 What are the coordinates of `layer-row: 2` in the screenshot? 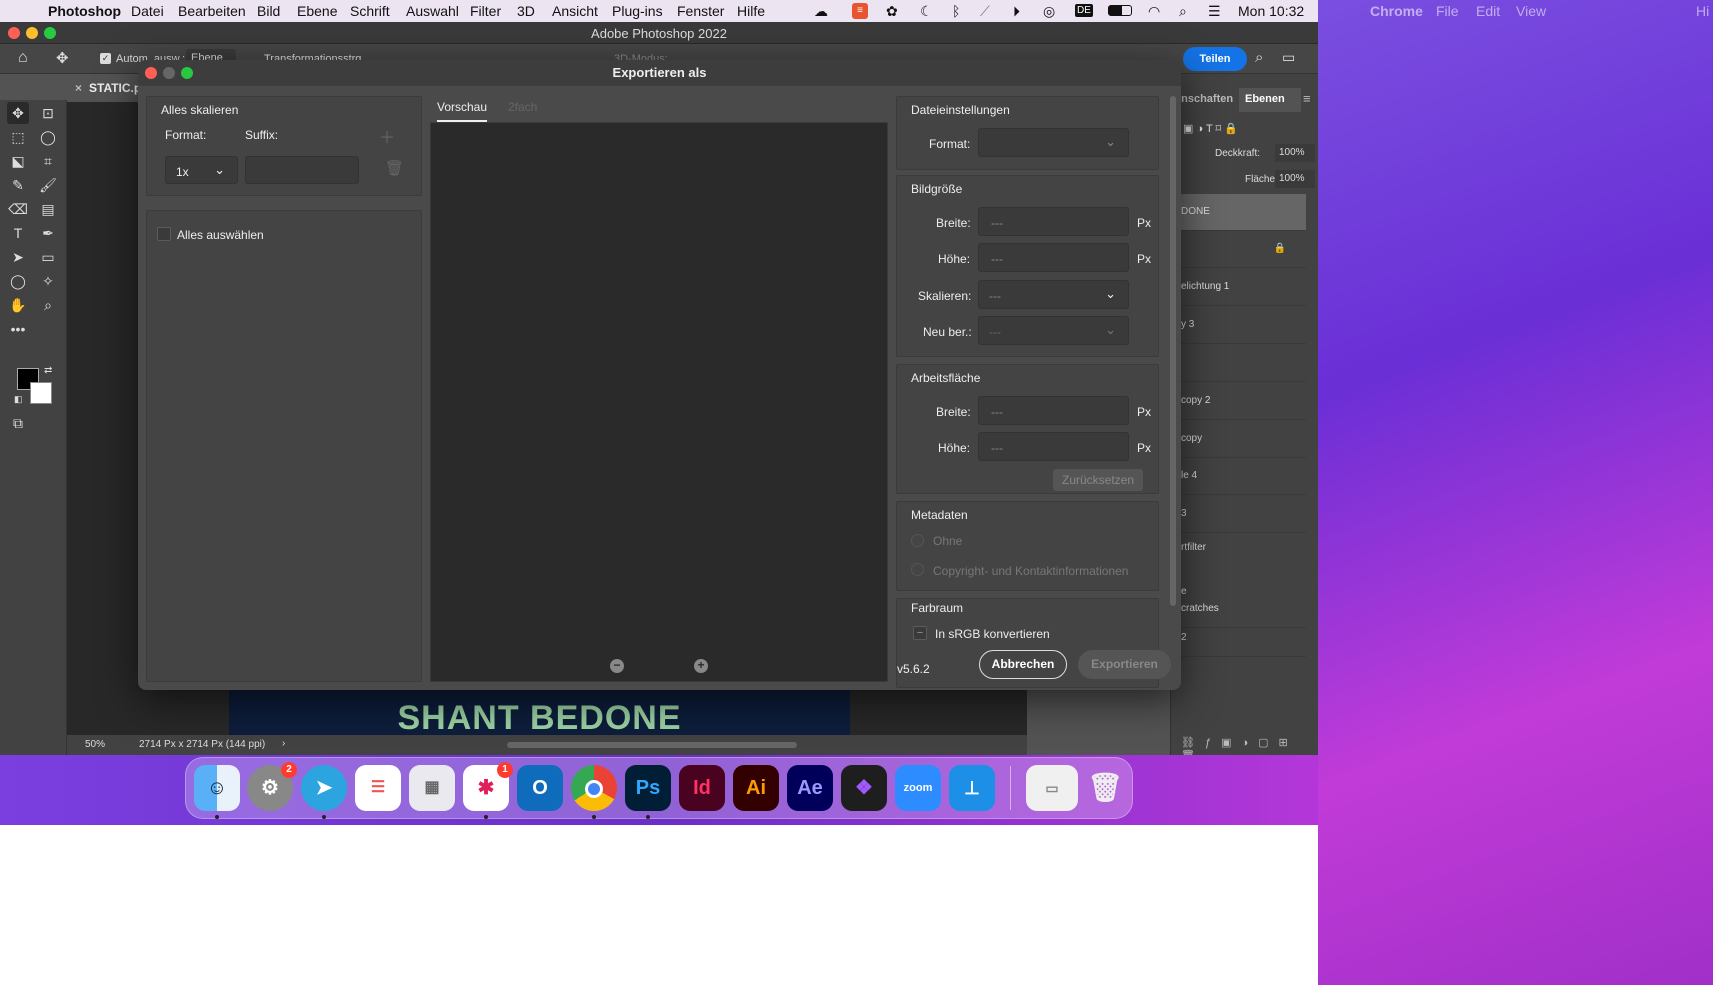 It's located at (1238, 638).